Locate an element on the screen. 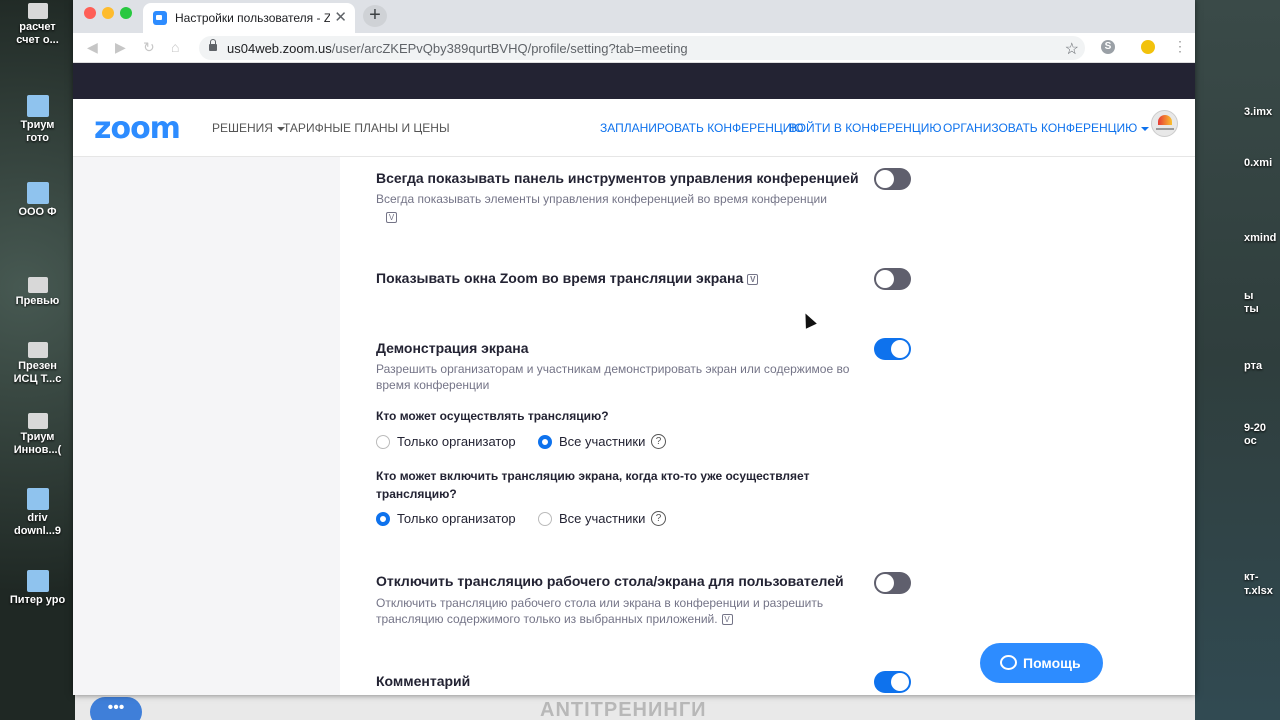  extension-icon is located at coordinates (1148, 47).